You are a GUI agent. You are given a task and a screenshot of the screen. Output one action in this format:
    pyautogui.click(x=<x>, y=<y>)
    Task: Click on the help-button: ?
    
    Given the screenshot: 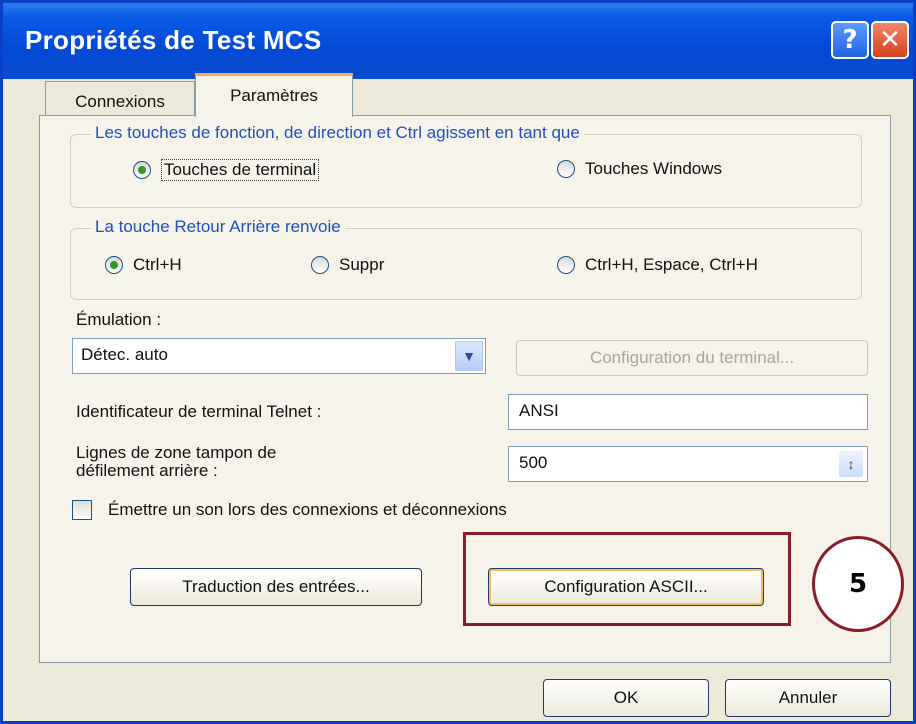 What is the action you would take?
    pyautogui.click(x=850, y=40)
    